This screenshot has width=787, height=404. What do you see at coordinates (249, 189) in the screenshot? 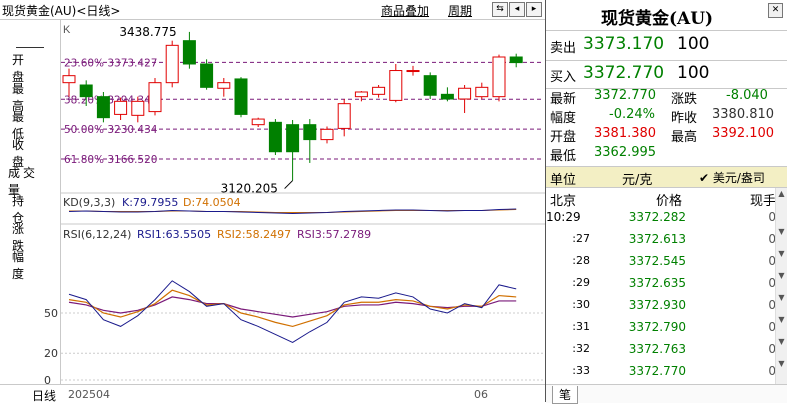
I see `period-low-label: 3120.205` at bounding box center [249, 189].